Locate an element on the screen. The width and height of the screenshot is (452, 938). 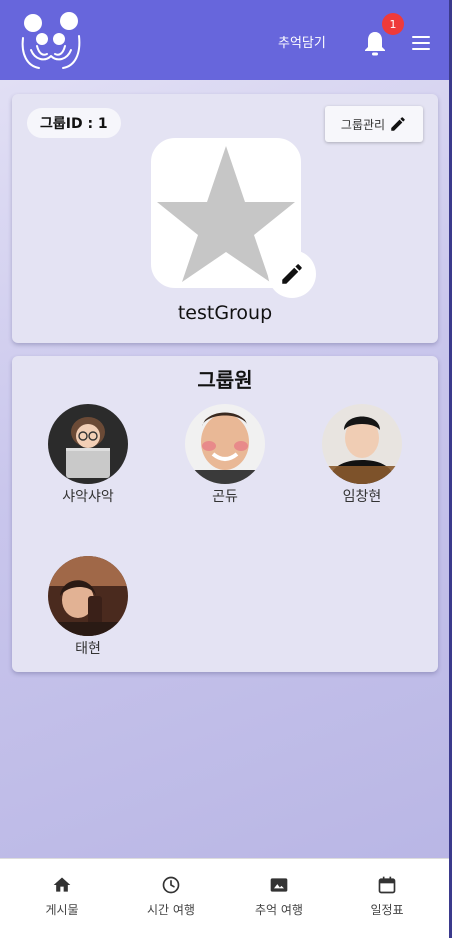
bottom-navigation: 게시물 시간 여행 추억 여행 일정표 is located at coordinates (224, 898).